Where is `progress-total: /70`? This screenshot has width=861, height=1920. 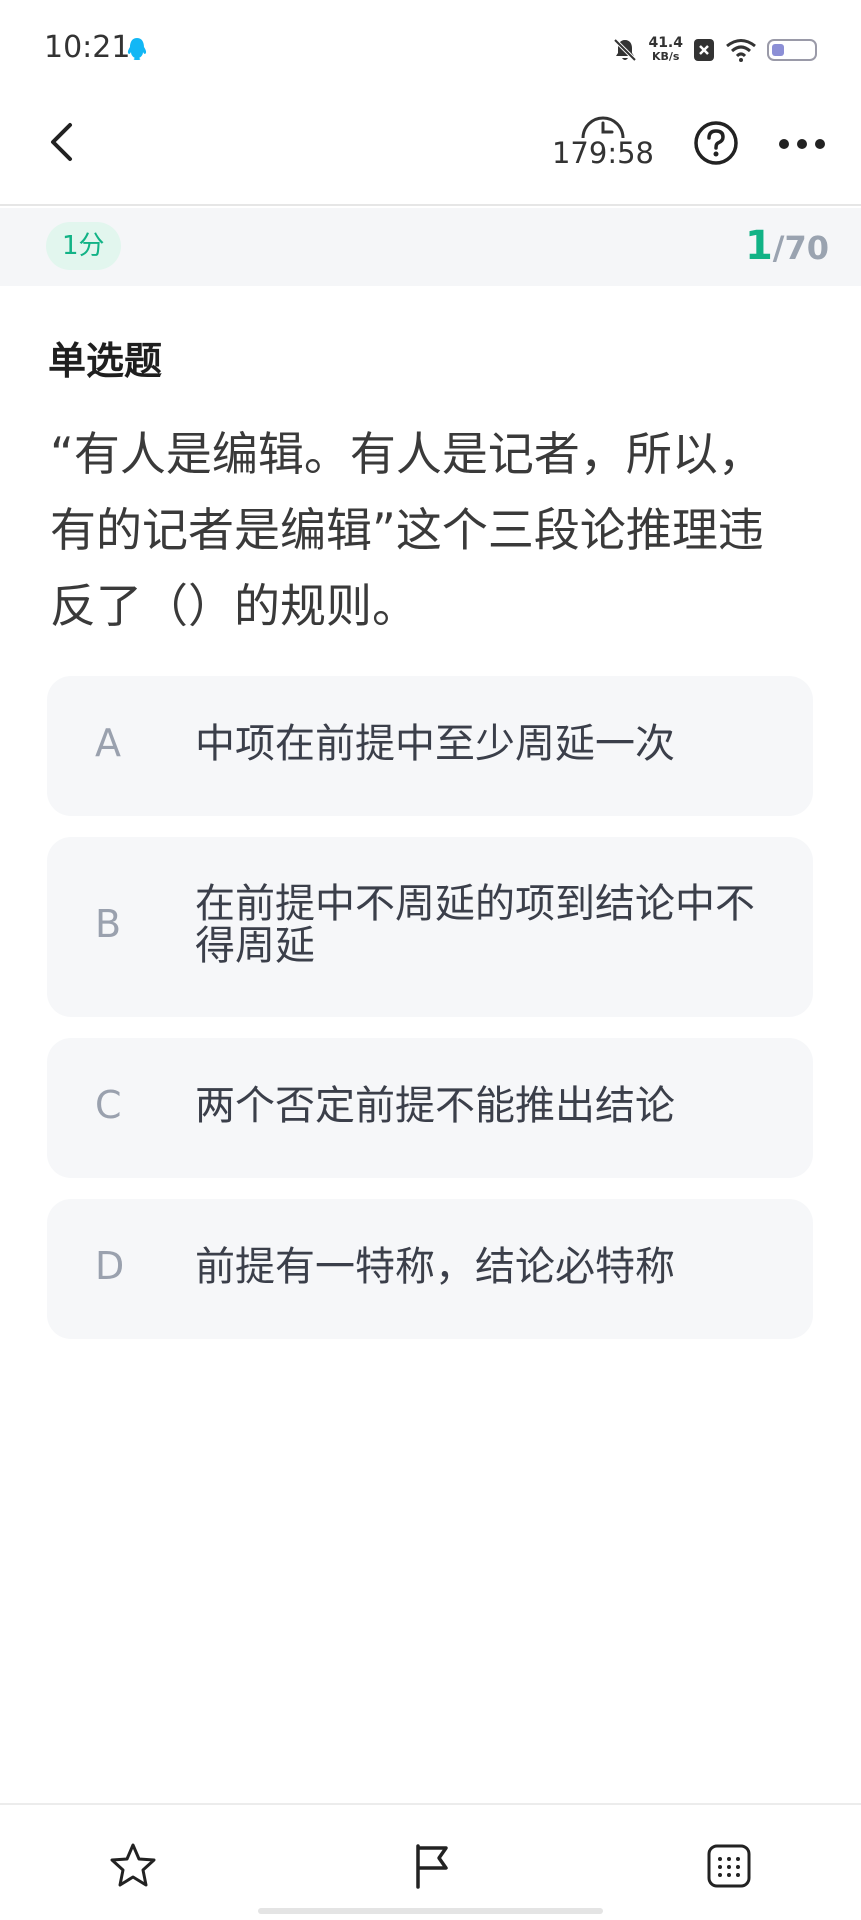 progress-total: /70 is located at coordinates (800, 248).